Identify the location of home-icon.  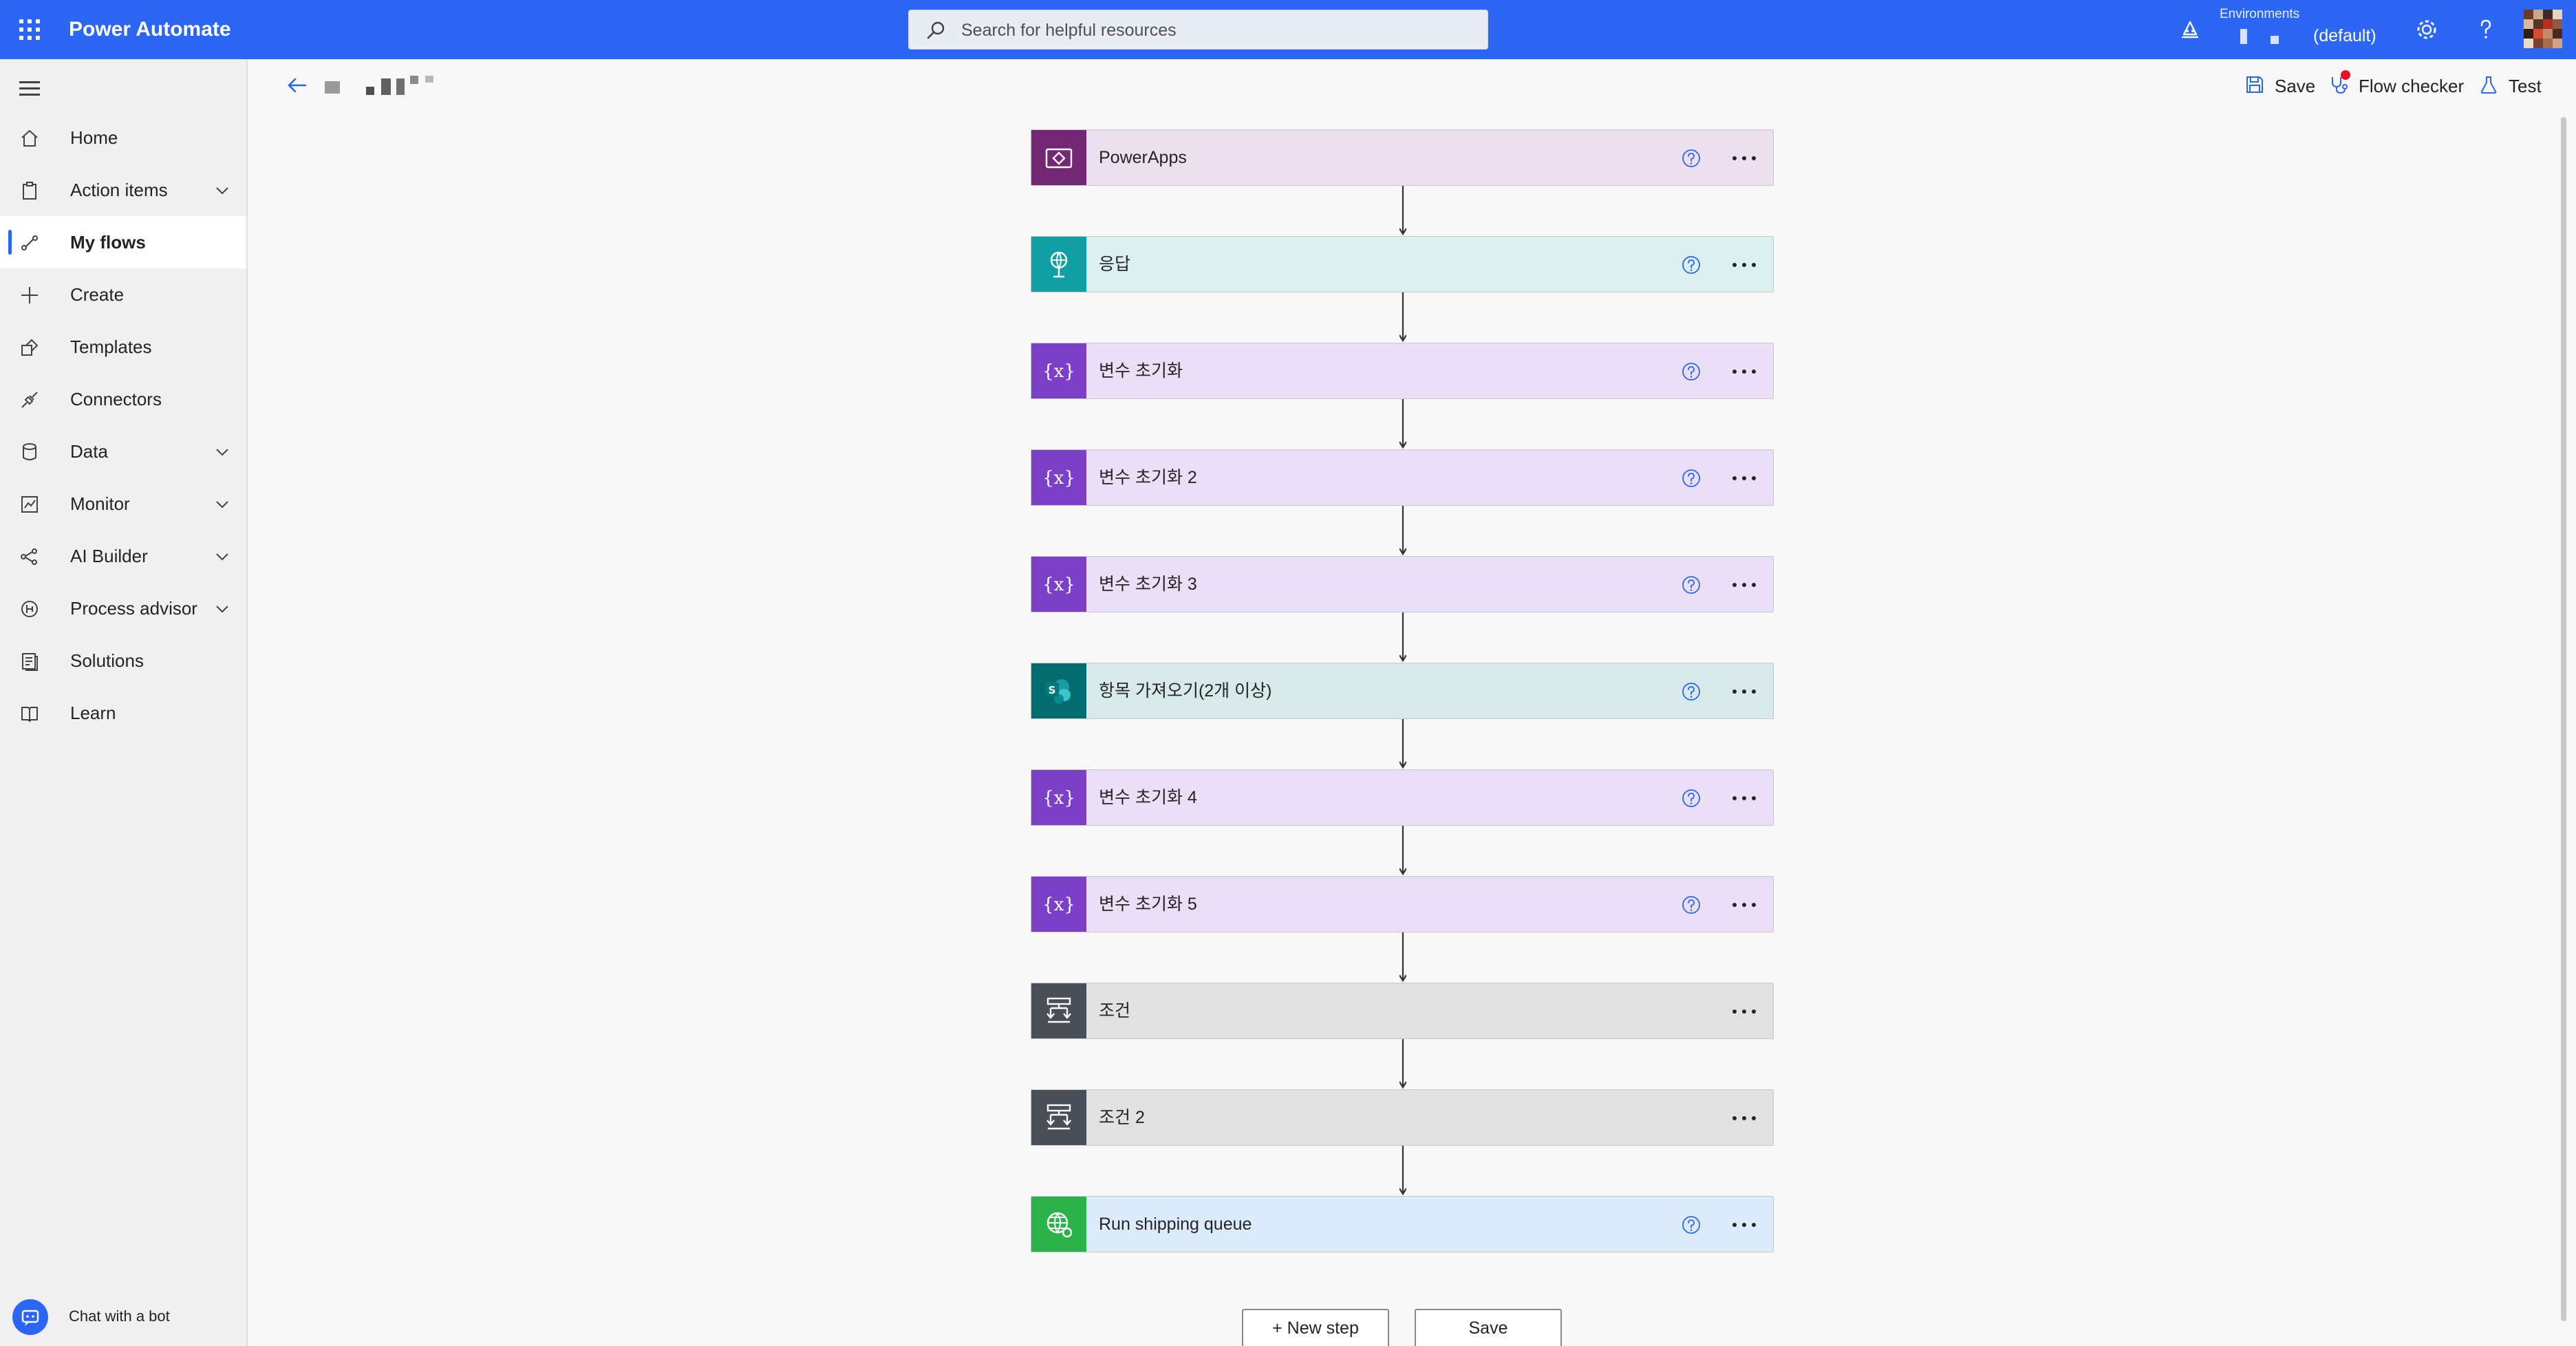
(29, 138).